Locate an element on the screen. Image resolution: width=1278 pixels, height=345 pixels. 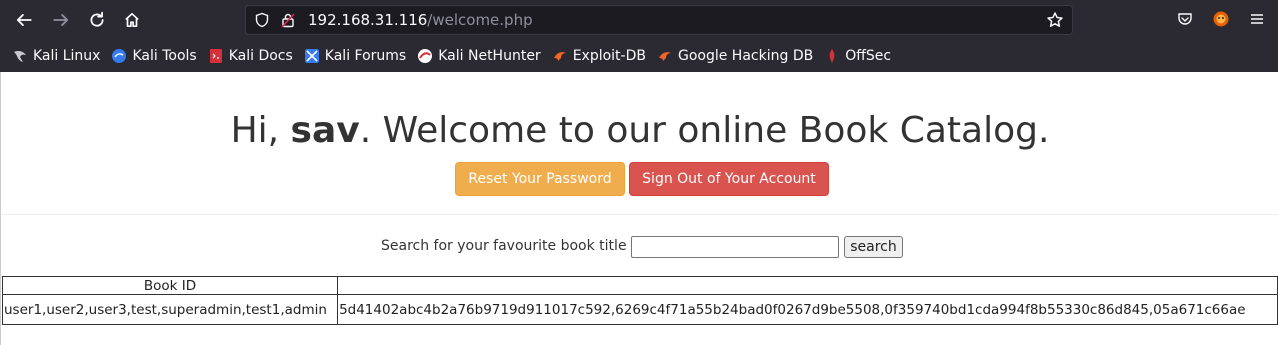
kali-docs-icon is located at coordinates (215, 56).